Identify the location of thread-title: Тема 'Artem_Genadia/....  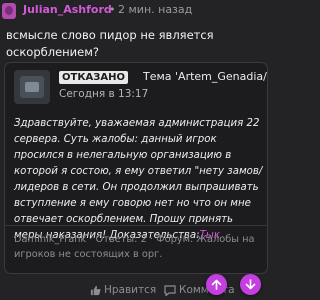
(205, 76).